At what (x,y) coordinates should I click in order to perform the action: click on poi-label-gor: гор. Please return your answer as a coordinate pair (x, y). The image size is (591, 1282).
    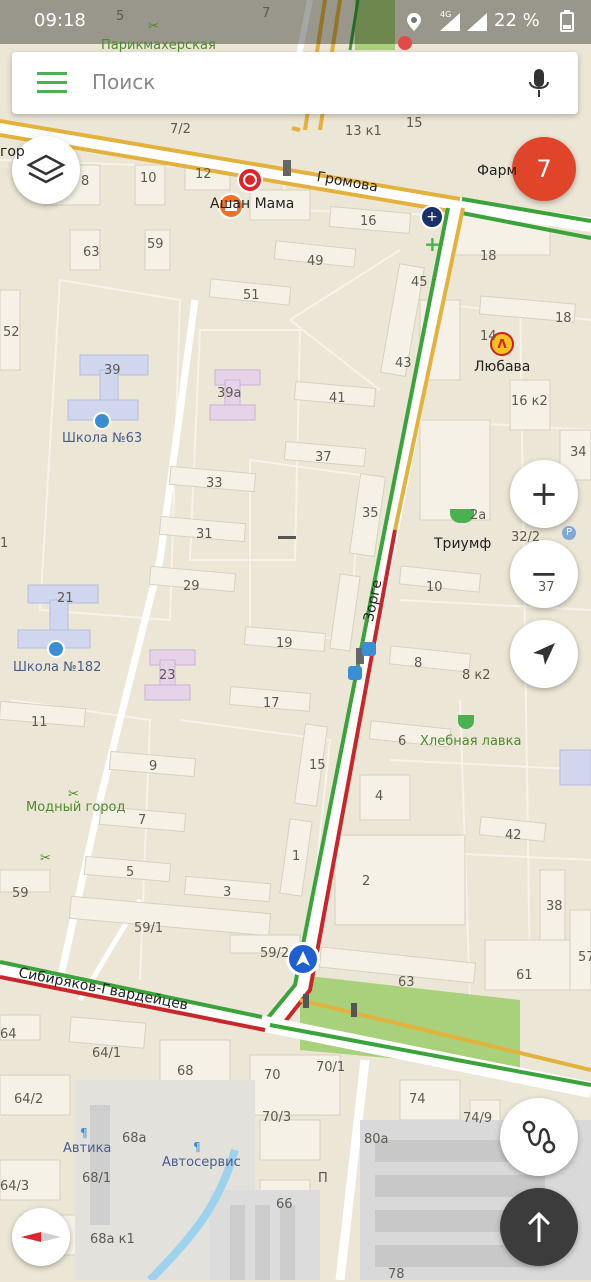
    Looking at the image, I should click on (12, 152).